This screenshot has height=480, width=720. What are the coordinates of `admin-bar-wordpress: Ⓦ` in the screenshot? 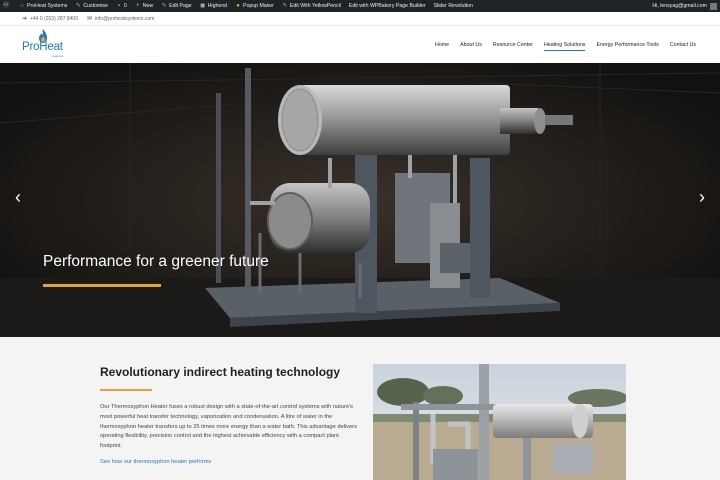 It's located at (7, 6).